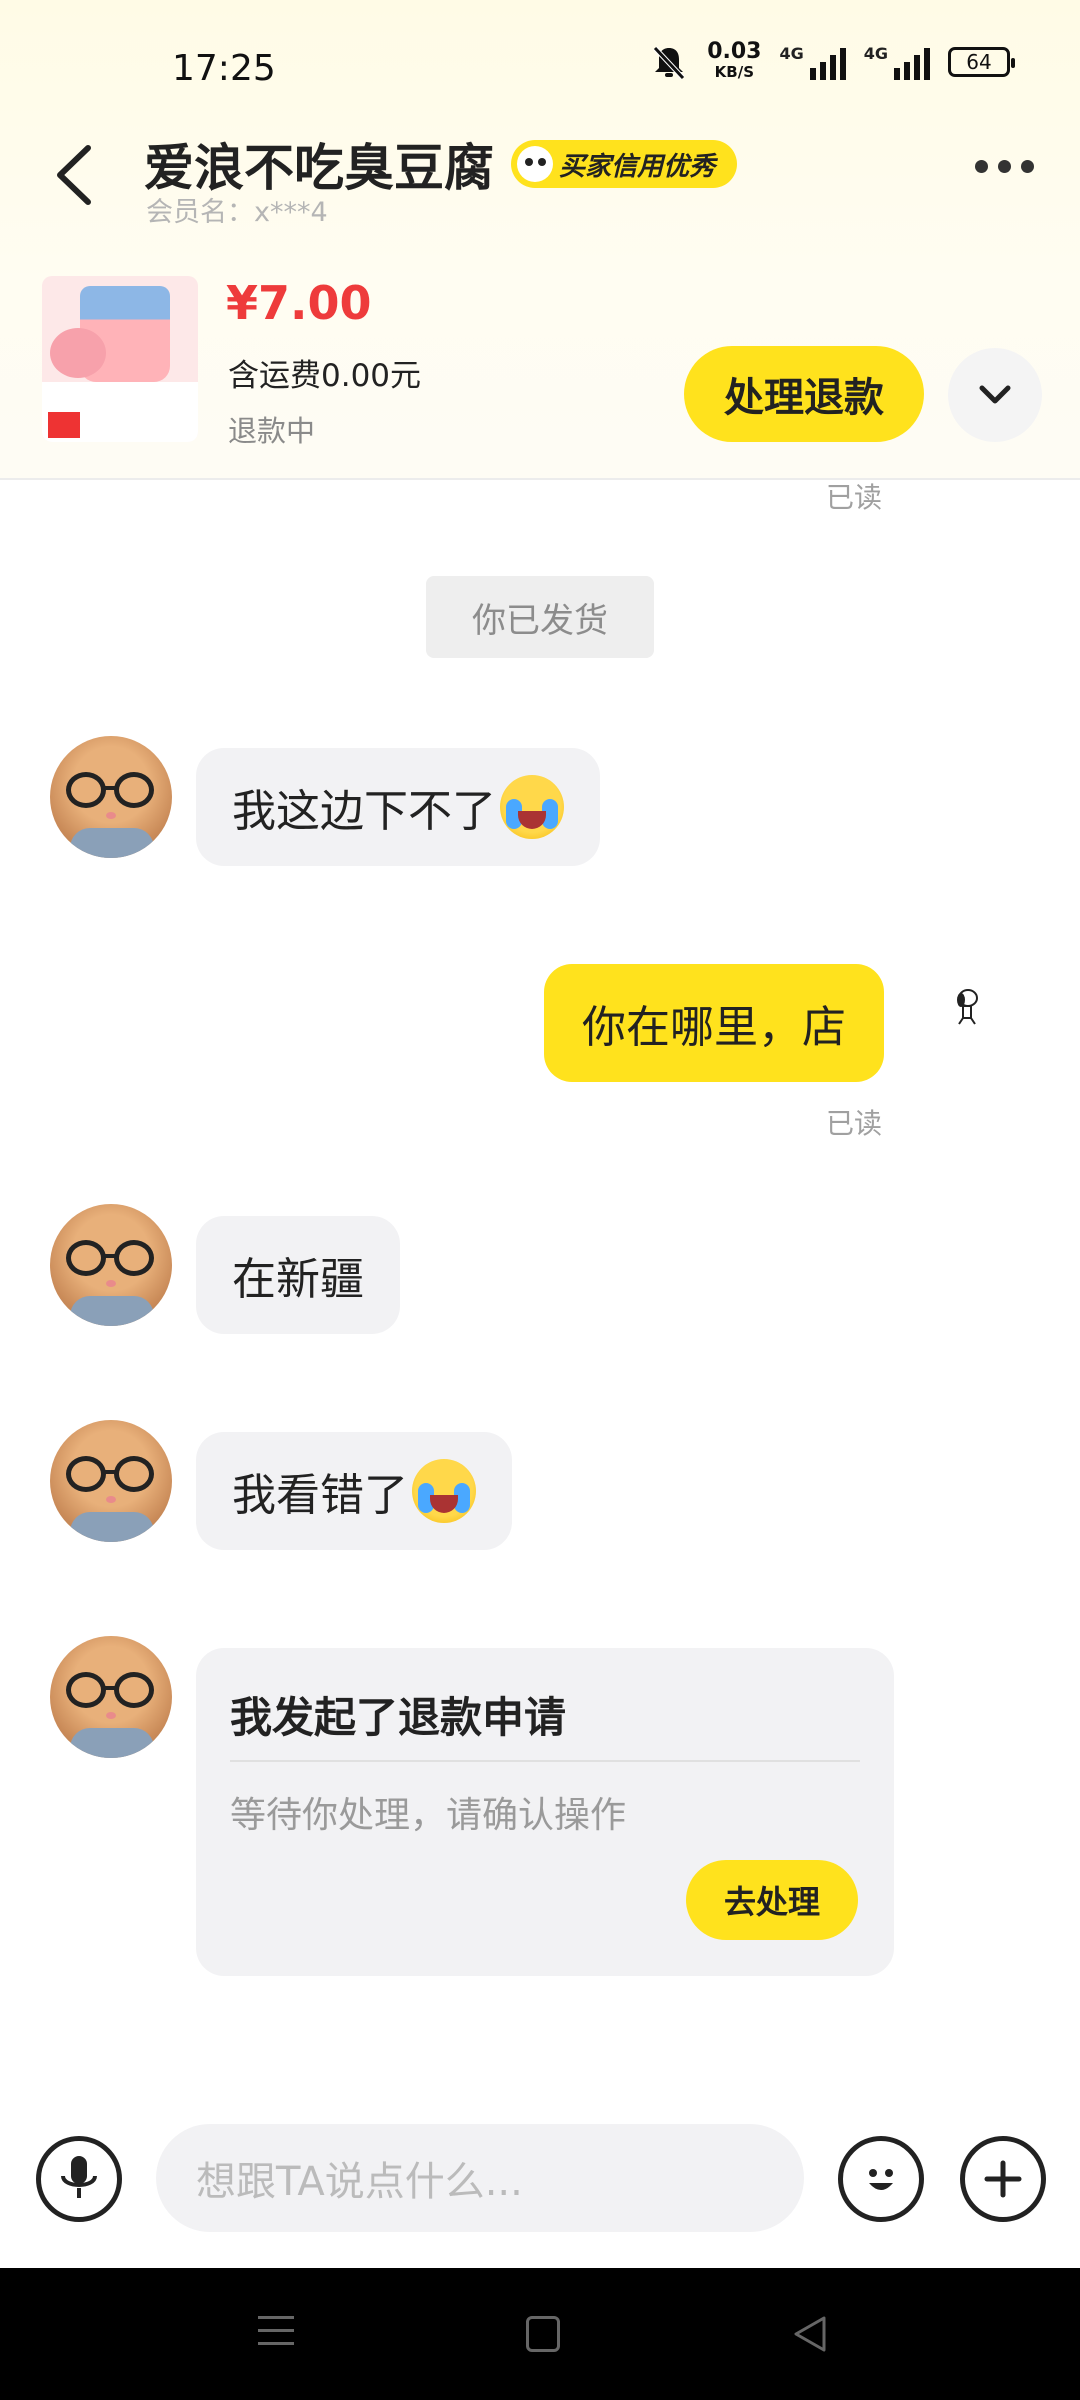  I want to click on signal-icon: 4G, so click(812, 62).